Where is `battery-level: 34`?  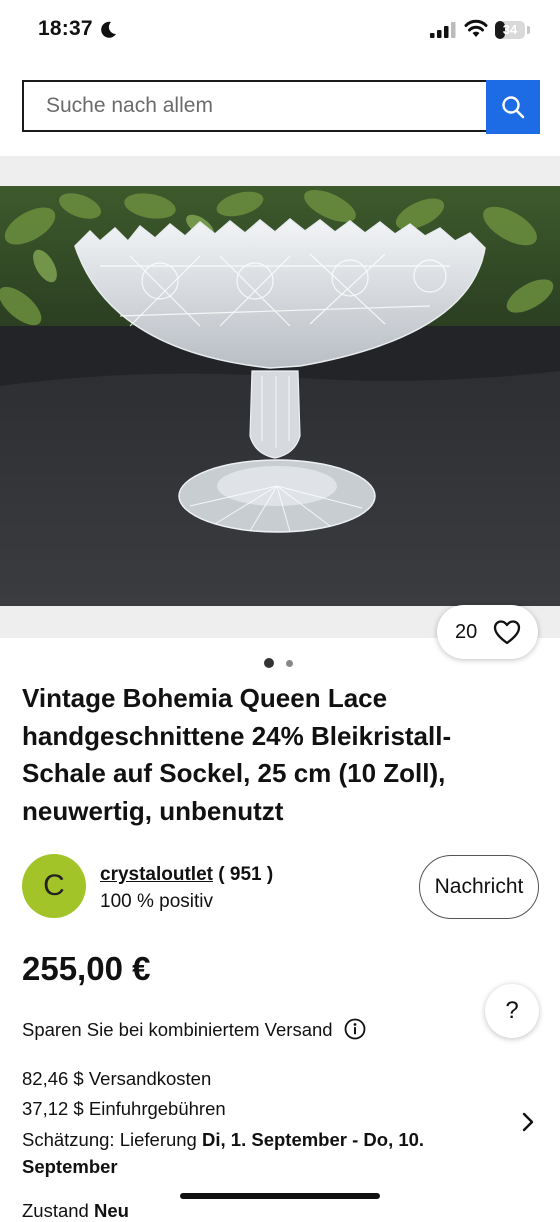
battery-level: 34 is located at coordinates (510, 29).